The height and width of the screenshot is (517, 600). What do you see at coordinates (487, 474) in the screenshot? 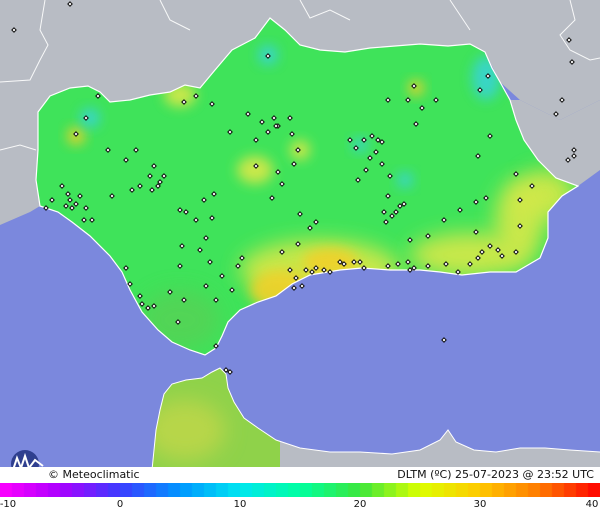
I see `date-label: 25-07-2023` at bounding box center [487, 474].